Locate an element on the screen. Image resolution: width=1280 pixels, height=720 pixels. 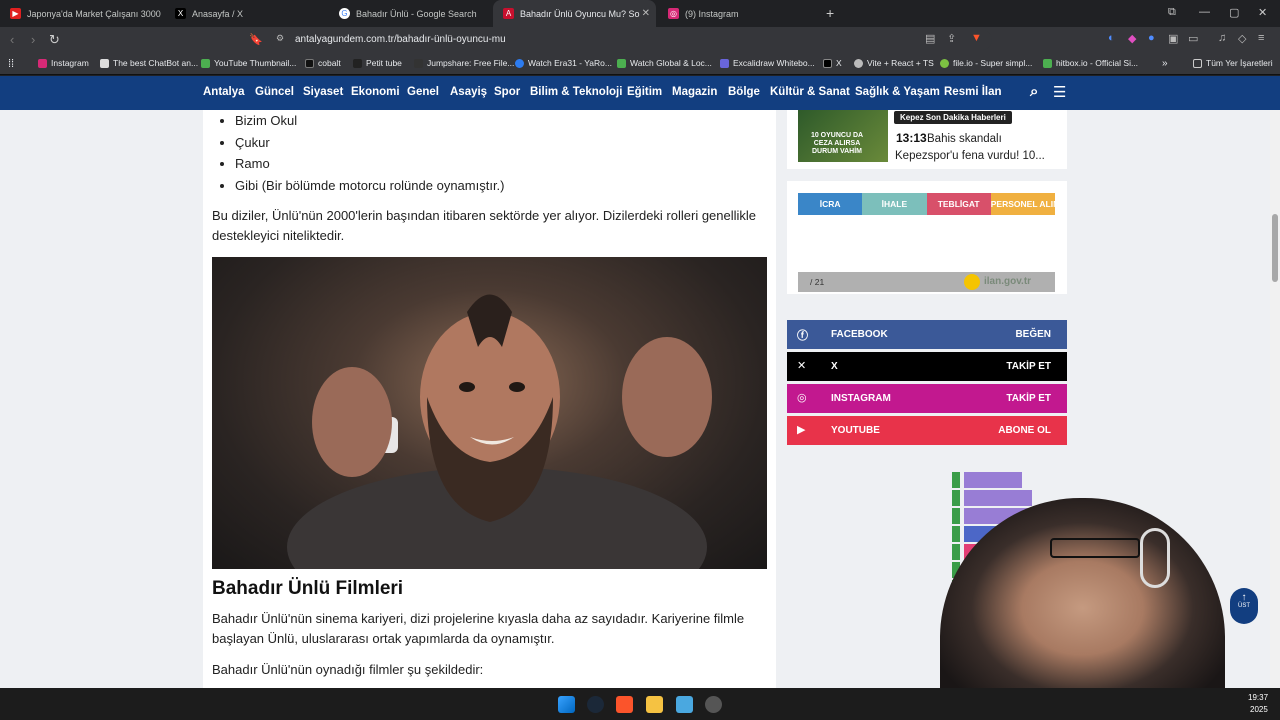
bookmark-item: Instagram is located at coordinates (63, 63).